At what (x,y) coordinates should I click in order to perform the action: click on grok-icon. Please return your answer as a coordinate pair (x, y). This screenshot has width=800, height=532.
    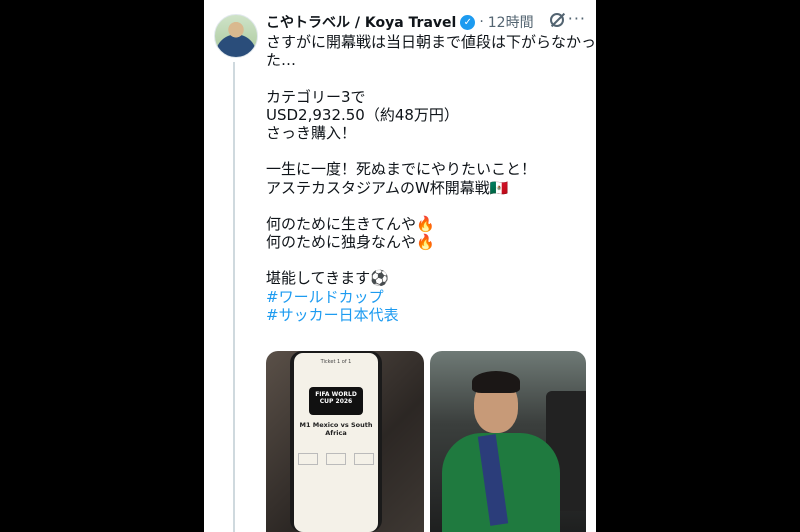
    Looking at the image, I should click on (557, 20).